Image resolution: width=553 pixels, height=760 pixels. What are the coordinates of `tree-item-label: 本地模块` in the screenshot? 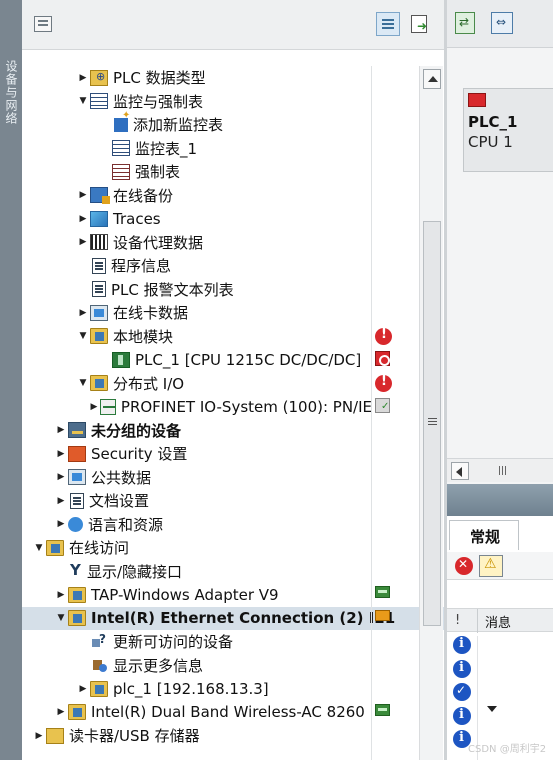 It's located at (143, 336).